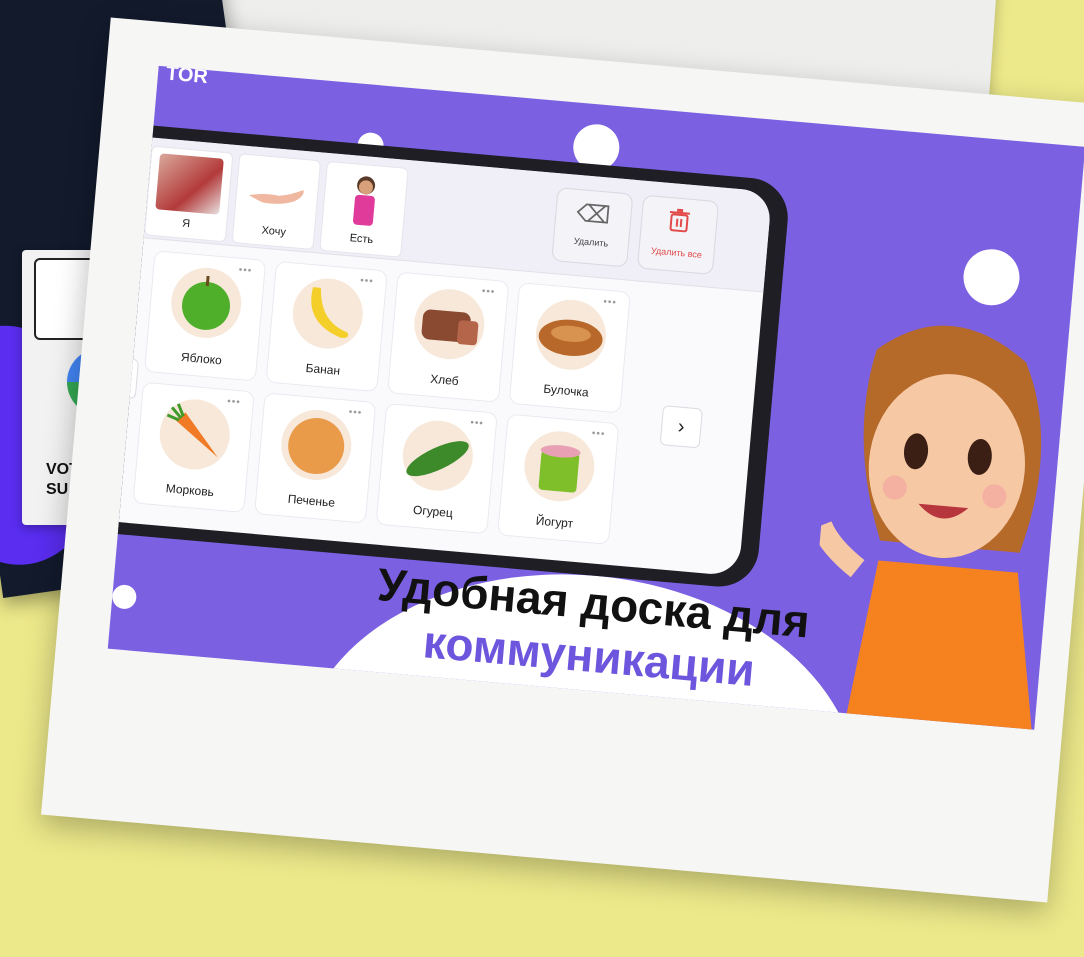 The height and width of the screenshot is (957, 1084). I want to click on card-banana: ••• Банан, so click(326, 326).